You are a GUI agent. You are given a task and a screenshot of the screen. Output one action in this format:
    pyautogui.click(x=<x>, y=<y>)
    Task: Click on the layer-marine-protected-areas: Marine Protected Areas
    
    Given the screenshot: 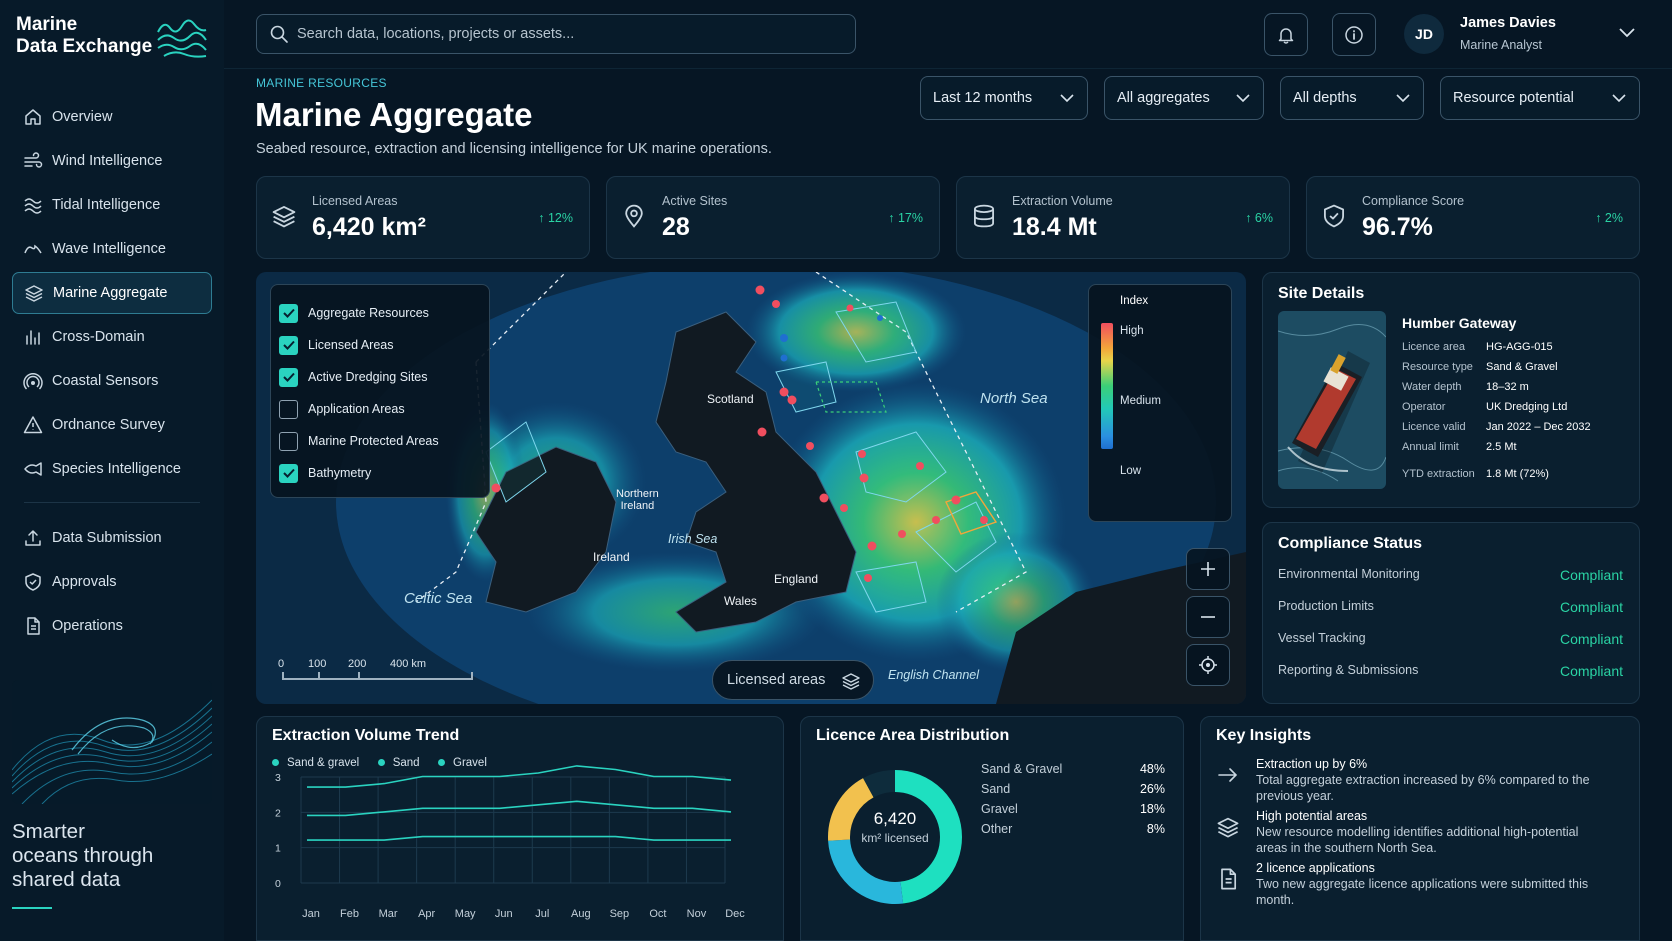 What is the action you would take?
    pyautogui.click(x=384, y=441)
    